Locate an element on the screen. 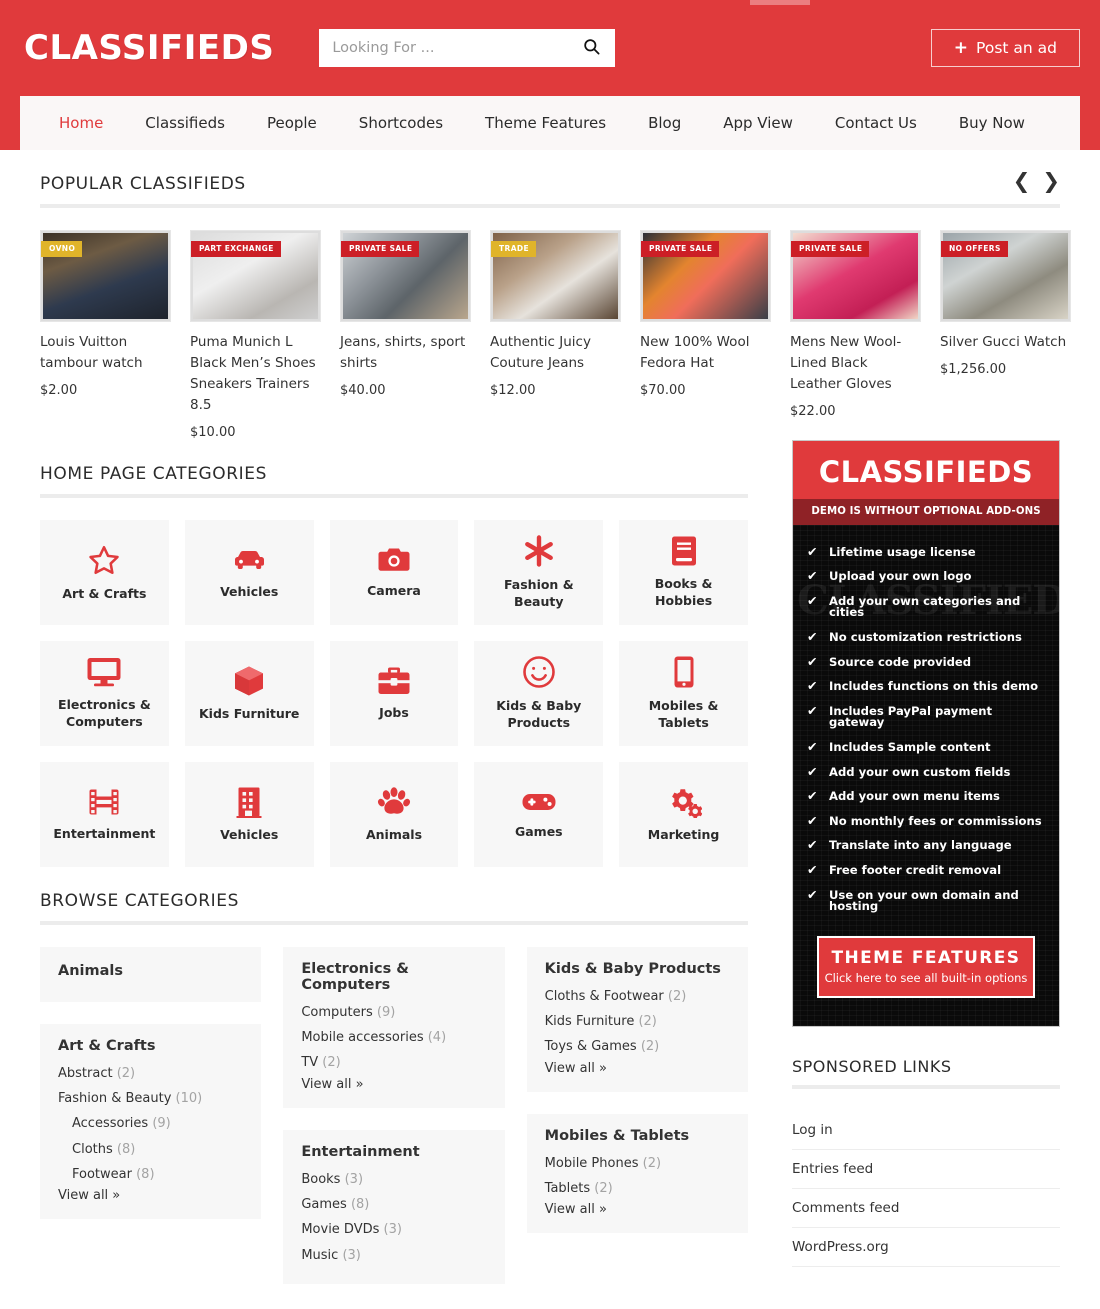 Image resolution: width=1100 pixels, height=1309 pixels. category-tile-books-hobbies: Books & Hobbies is located at coordinates (683, 572).